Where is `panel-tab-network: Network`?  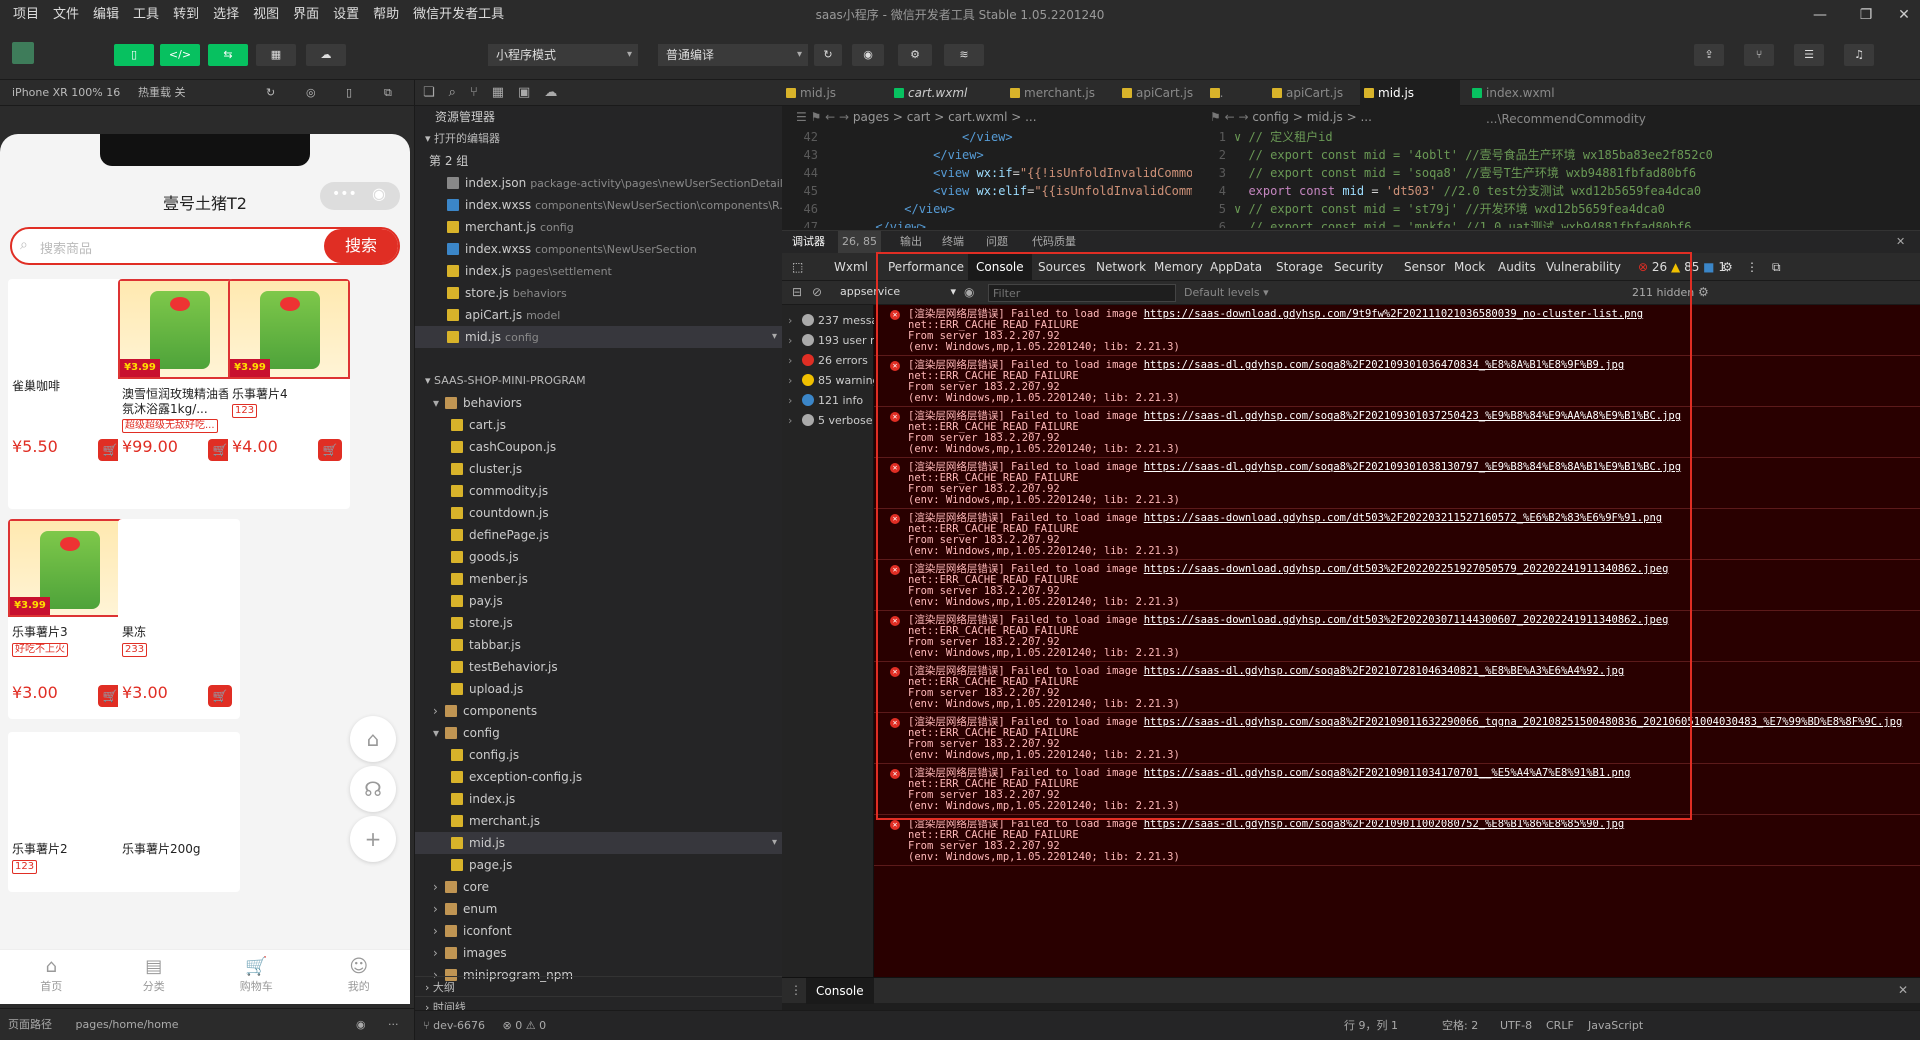 panel-tab-network: Network is located at coordinates (1121, 267).